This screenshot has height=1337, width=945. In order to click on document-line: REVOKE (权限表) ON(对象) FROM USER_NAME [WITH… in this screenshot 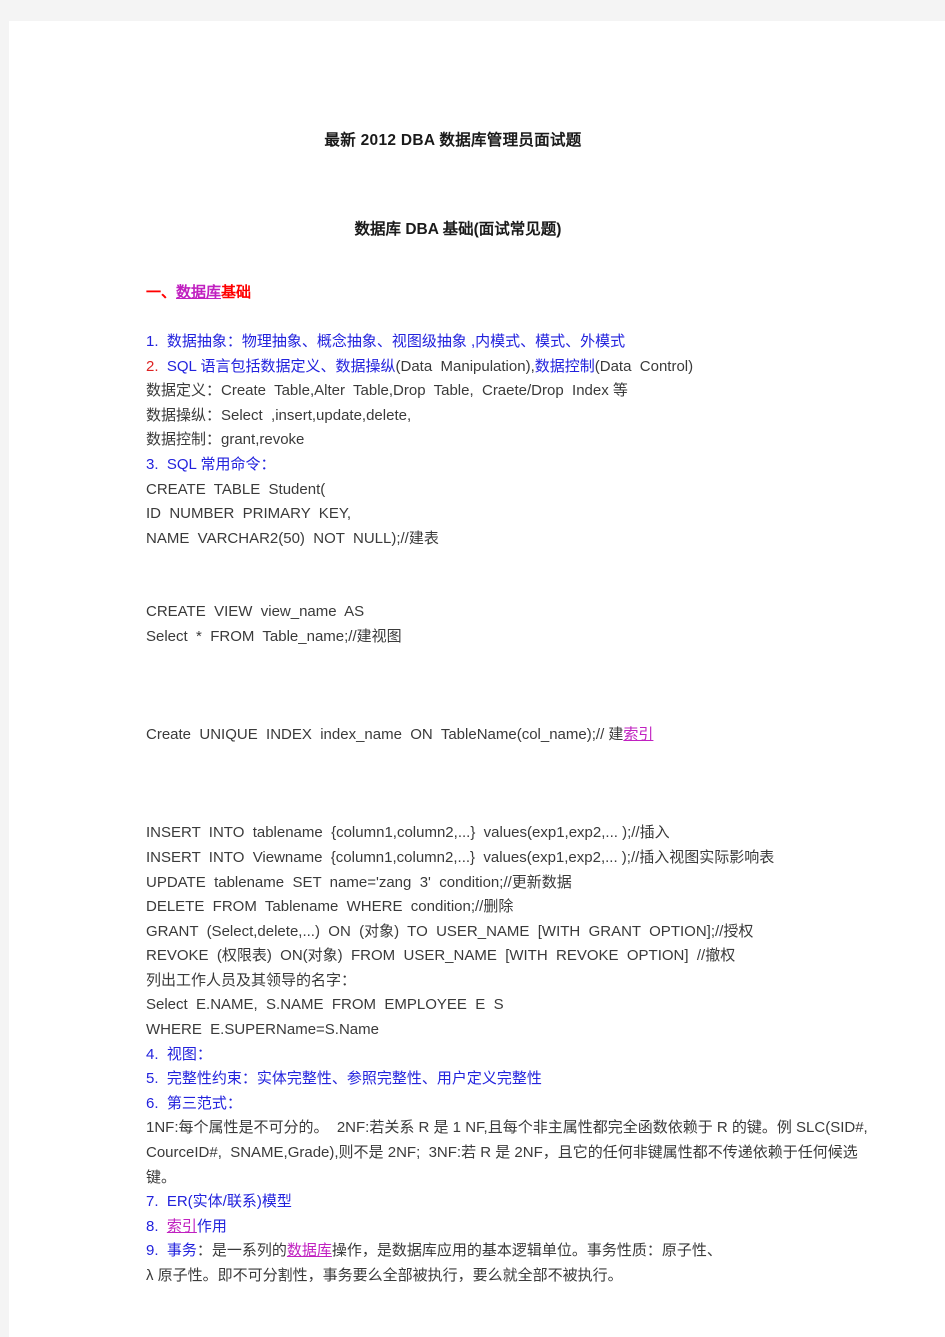, I will do `click(441, 956)`.